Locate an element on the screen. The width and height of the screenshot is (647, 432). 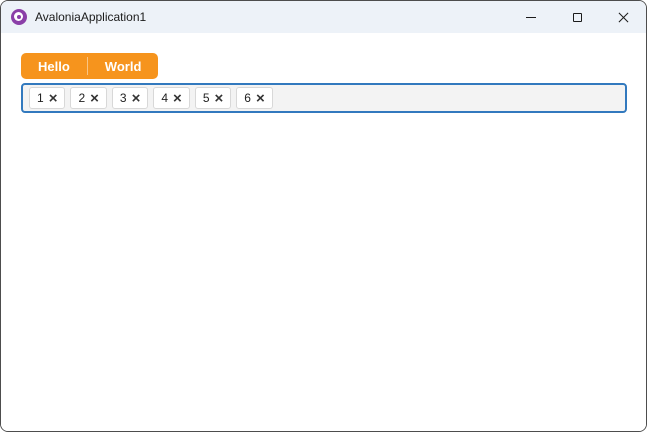
close-button is located at coordinates (623, 17).